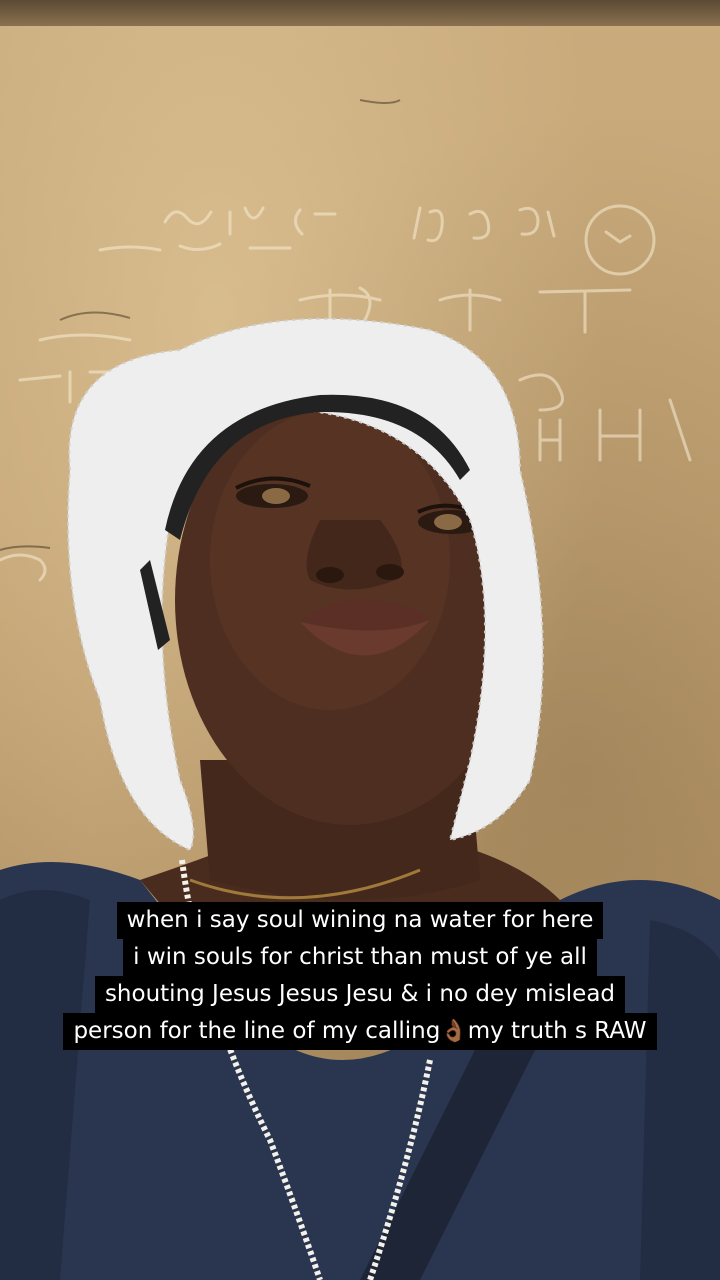 The height and width of the screenshot is (1280, 720). I want to click on ok-hand-icon: 👌🏾, so click(454, 1031).